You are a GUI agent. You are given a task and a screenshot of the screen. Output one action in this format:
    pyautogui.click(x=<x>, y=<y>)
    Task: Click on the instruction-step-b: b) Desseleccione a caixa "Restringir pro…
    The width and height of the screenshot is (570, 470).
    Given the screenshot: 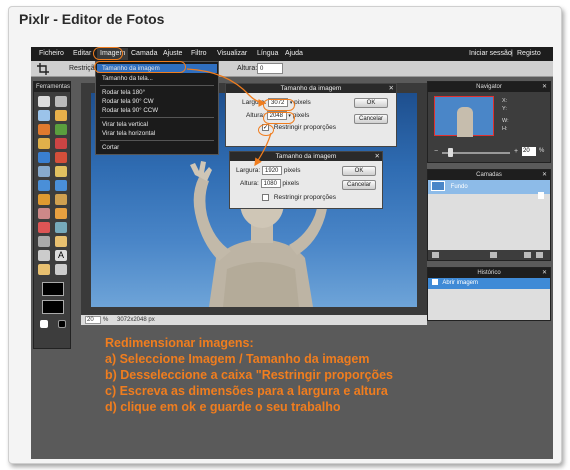 What is the action you would take?
    pyautogui.click(x=249, y=375)
    